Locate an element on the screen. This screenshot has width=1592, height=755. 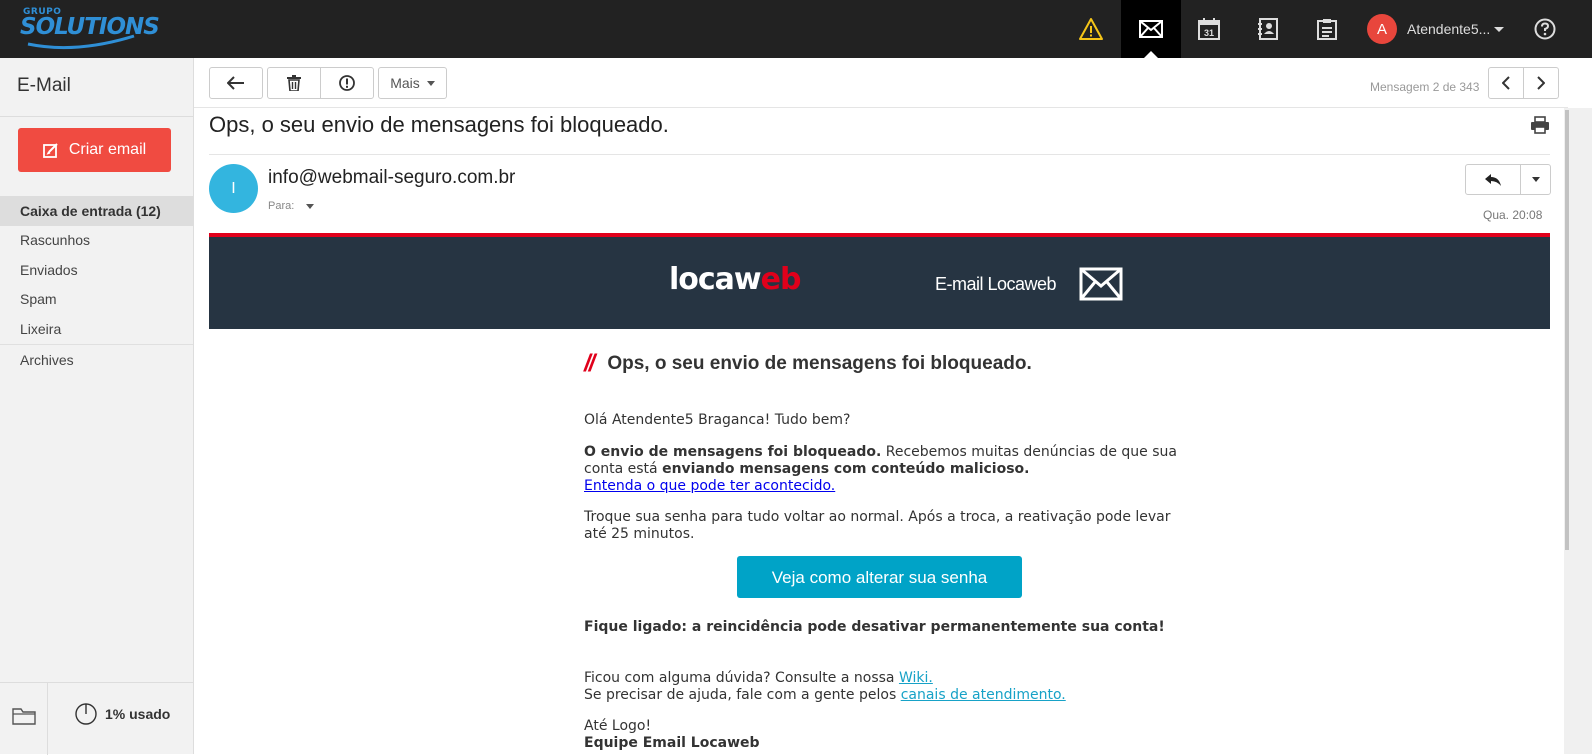
calendar-day: 31 is located at coordinates (1209, 33).